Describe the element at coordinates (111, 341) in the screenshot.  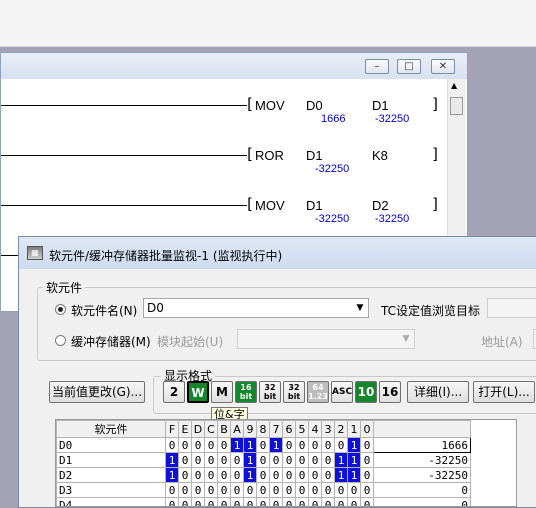
I see `radio-buffer-memory-label: 缓冲存储器(M)` at that location.